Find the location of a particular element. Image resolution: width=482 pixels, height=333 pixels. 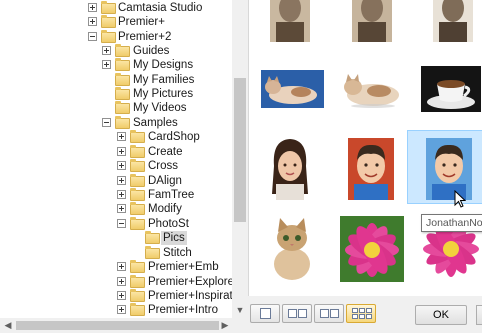

pink-flower-photo is located at coordinates (372, 249).